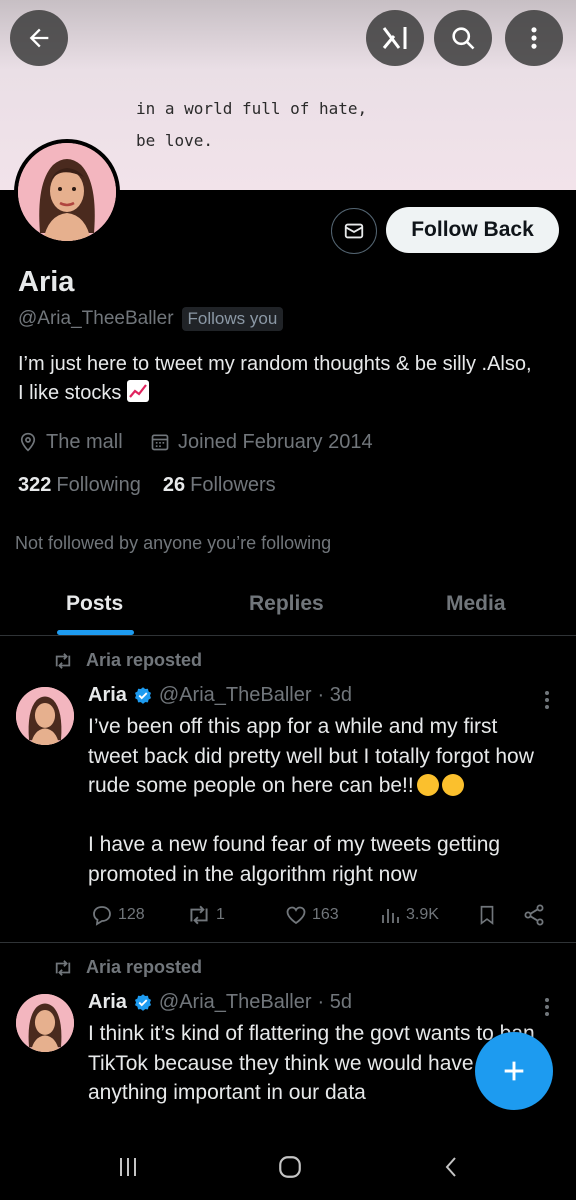  I want to click on following-link: 322 Following, so click(79, 485).